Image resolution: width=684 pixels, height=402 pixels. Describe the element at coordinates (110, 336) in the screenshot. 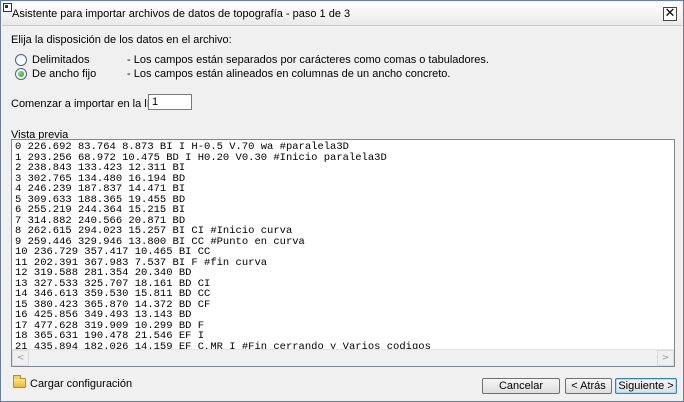

I see `preview-line: 18 365.631 190.478 21.546 EF I` at that location.